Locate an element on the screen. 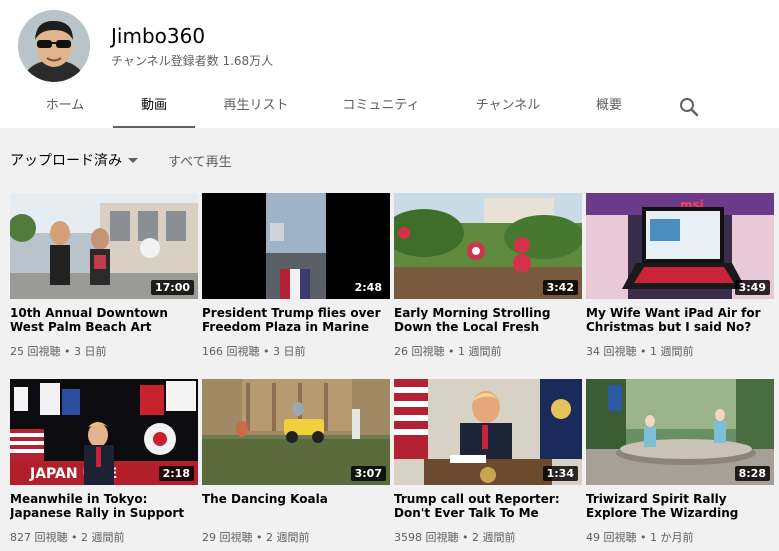  tab-community: コミュニティ is located at coordinates (381, 107).